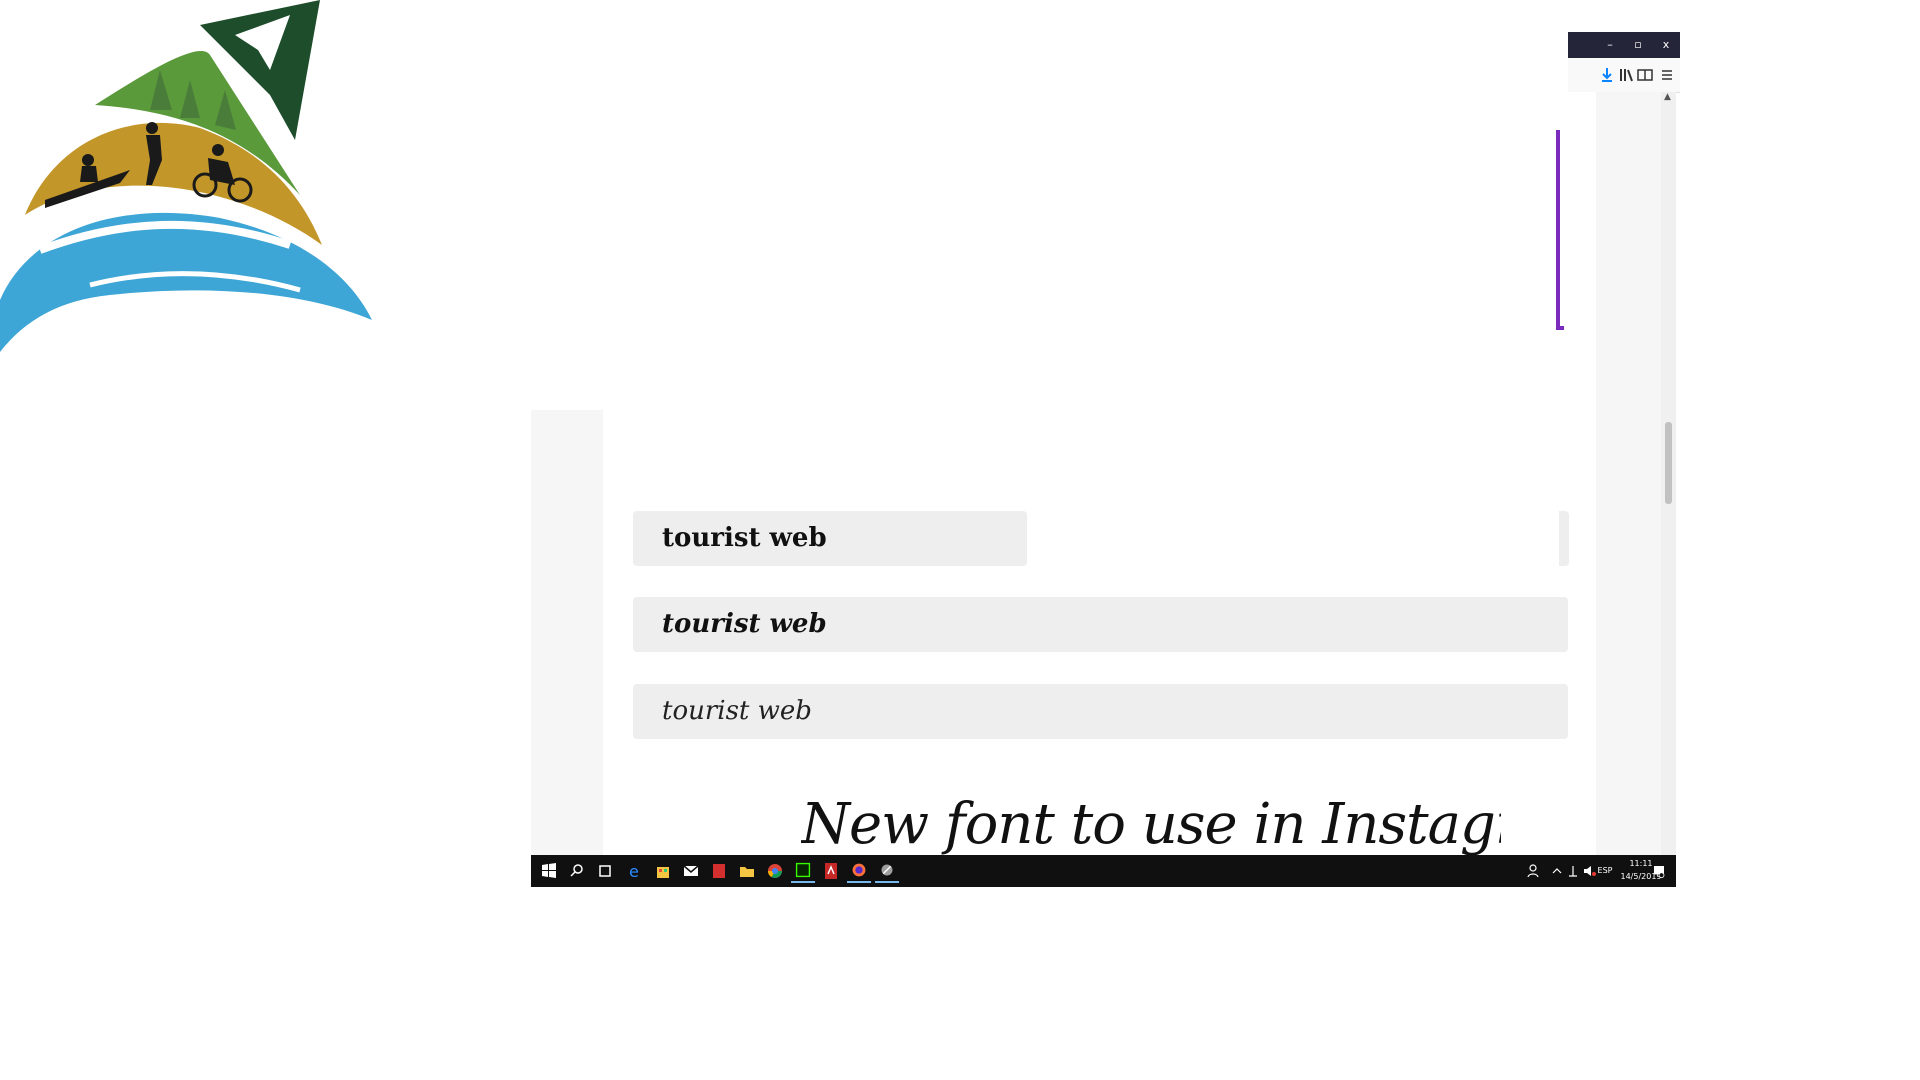 The height and width of the screenshot is (1080, 1920). I want to click on chrome-icon, so click(775, 871).